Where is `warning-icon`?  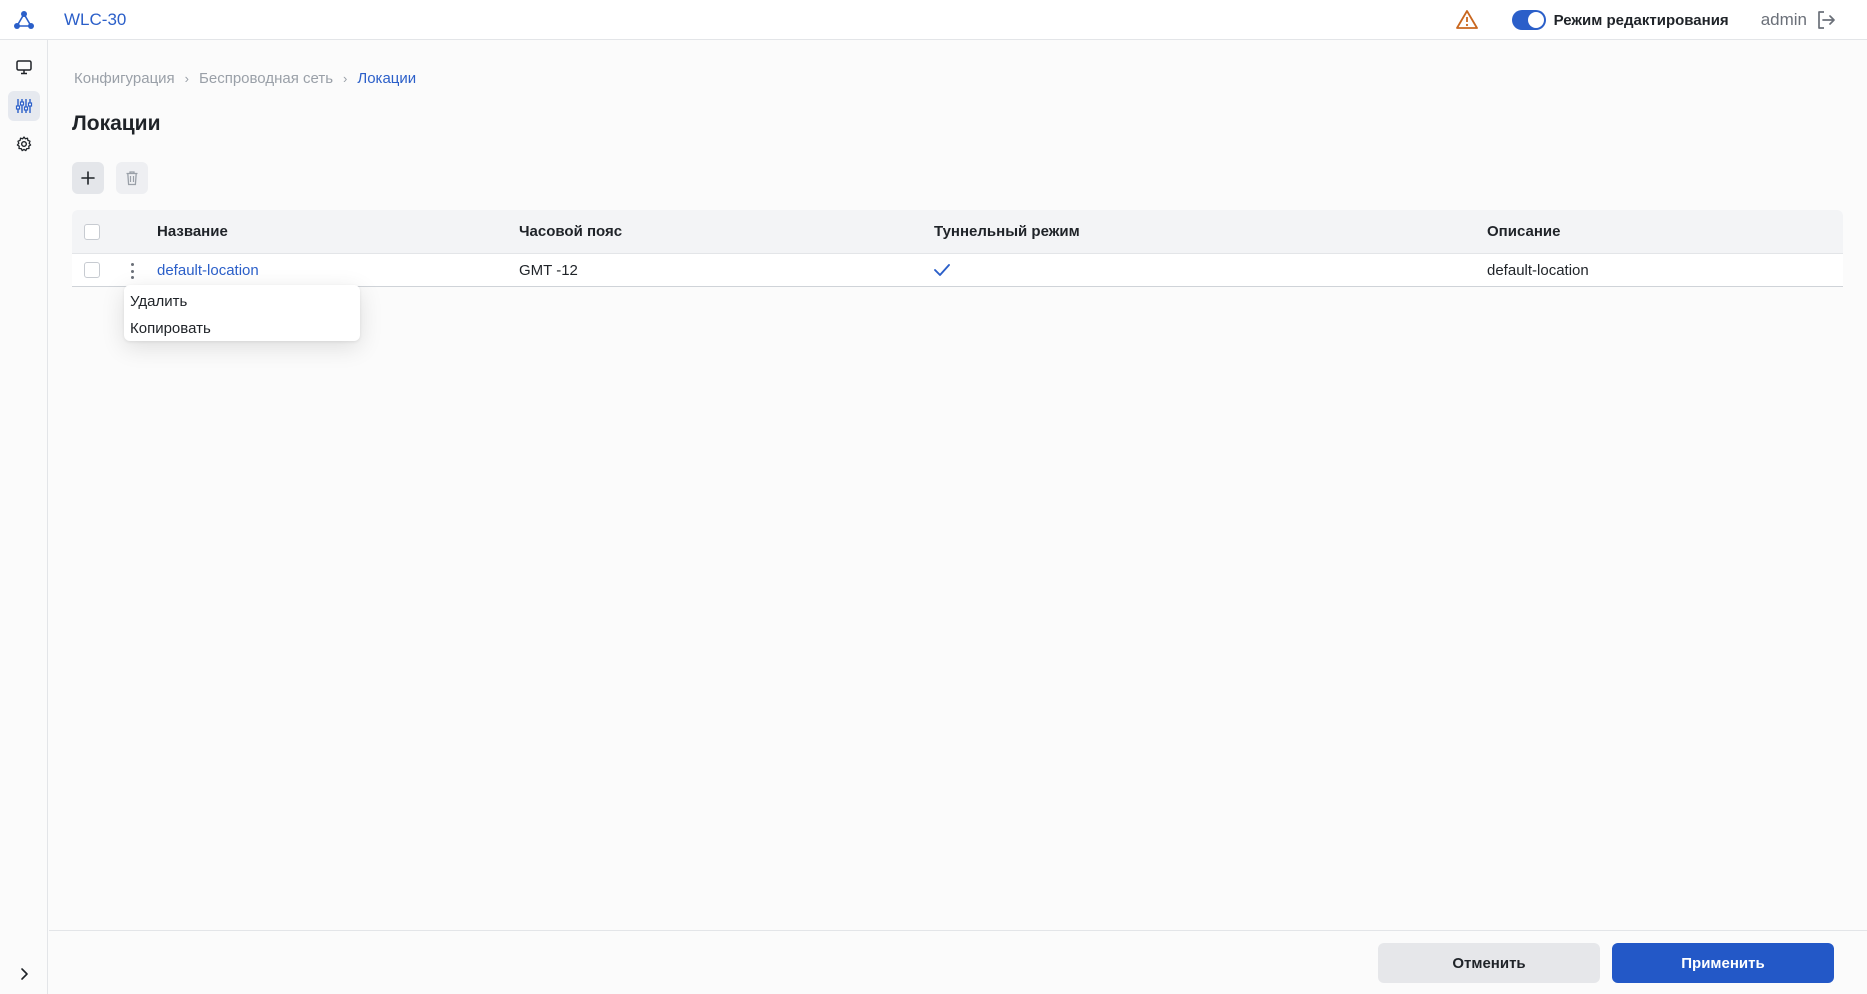
warning-icon is located at coordinates (1466, 20).